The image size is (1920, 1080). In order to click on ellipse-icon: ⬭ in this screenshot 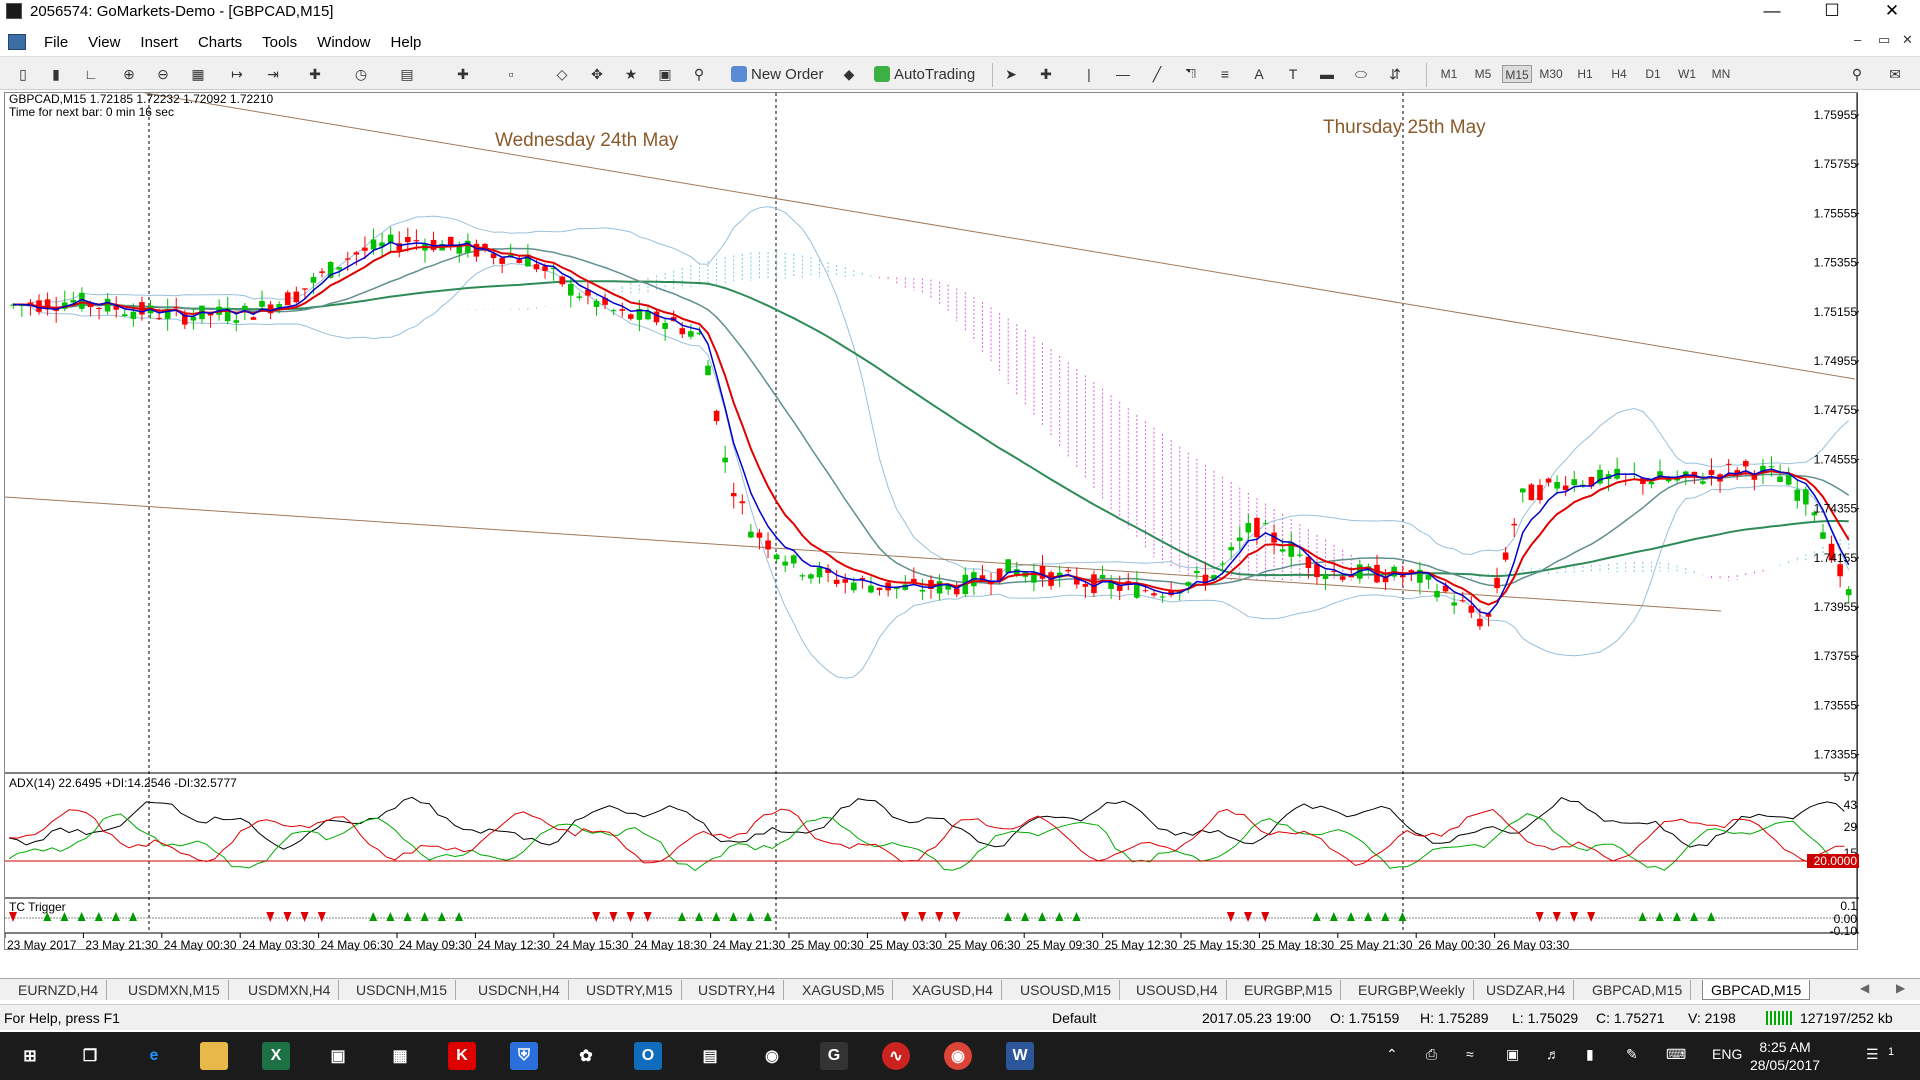, I will do `click(1361, 74)`.